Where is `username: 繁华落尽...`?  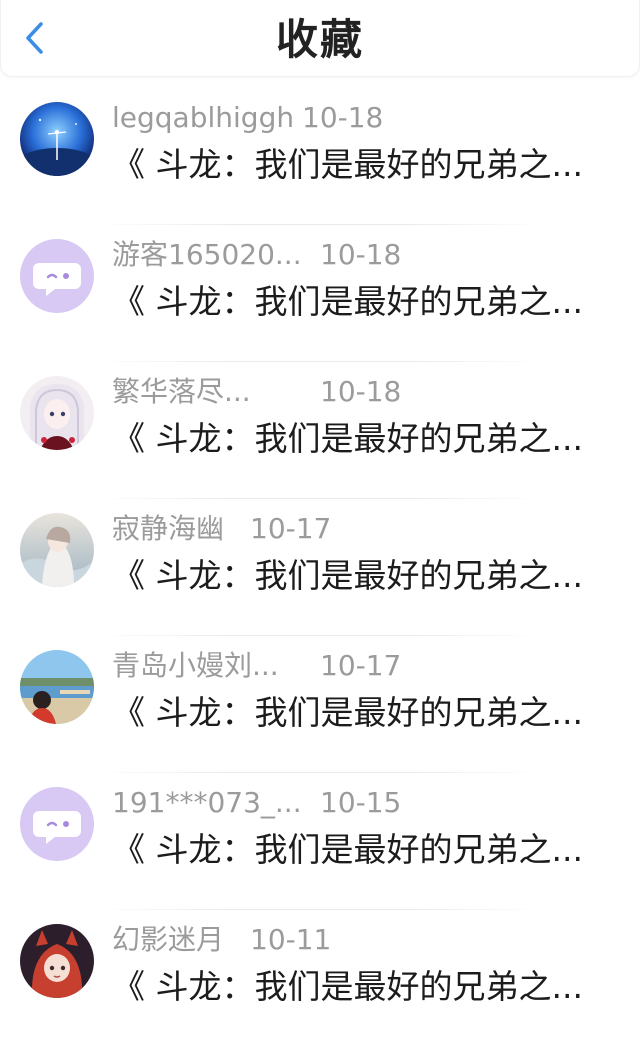
username: 繁华落尽... is located at coordinates (181, 391).